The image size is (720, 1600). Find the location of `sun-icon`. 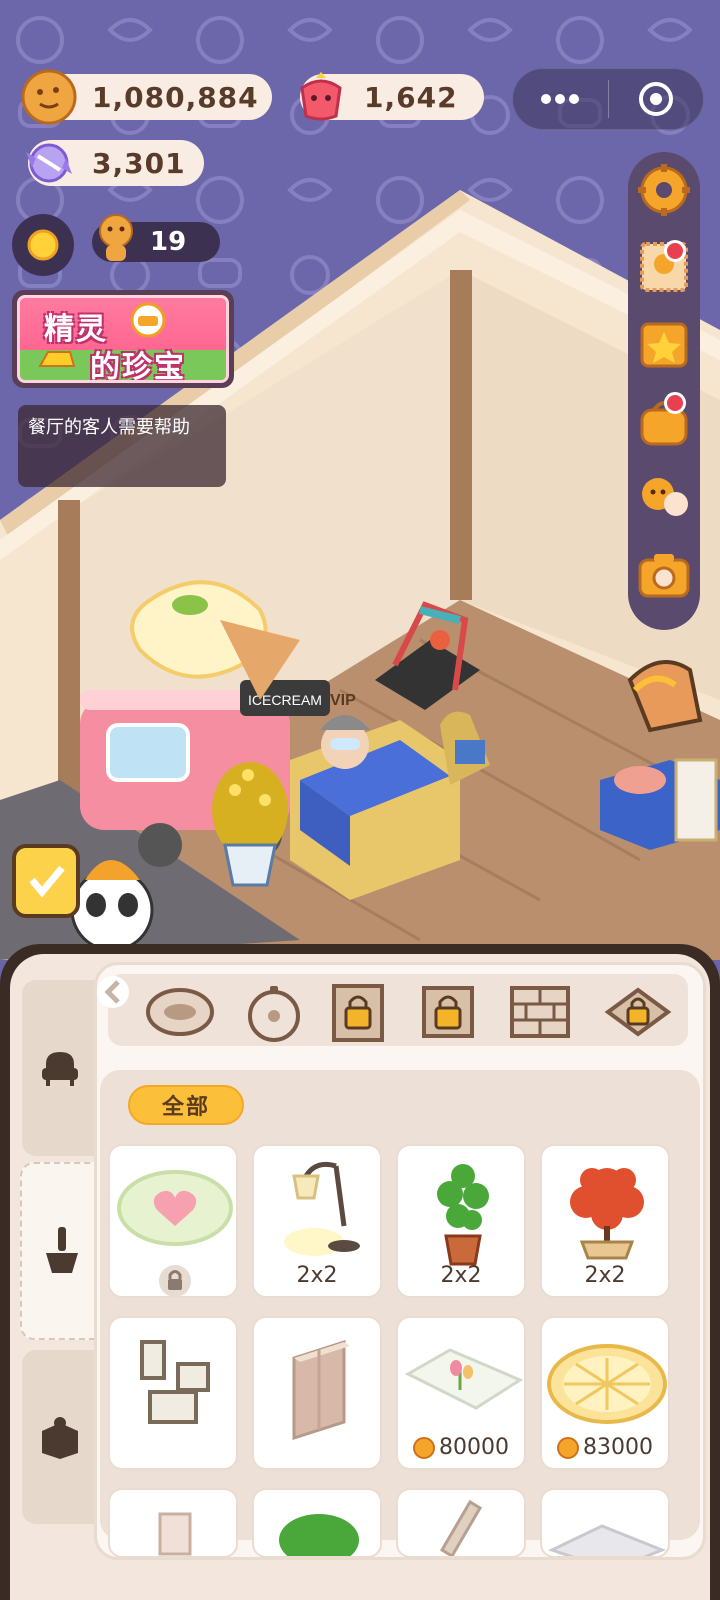

sun-icon is located at coordinates (43, 245).